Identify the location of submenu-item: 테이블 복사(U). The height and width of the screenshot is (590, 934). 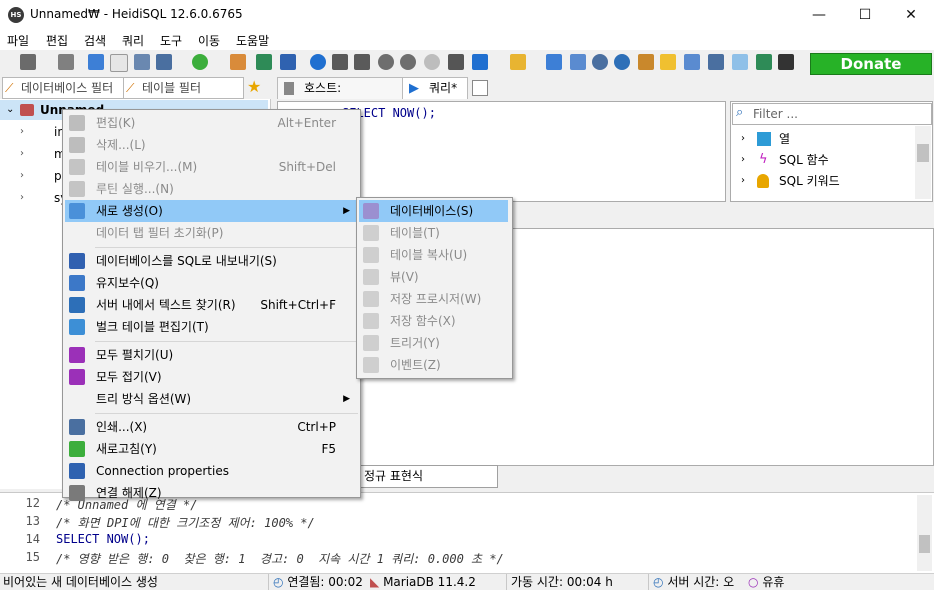
(433, 255).